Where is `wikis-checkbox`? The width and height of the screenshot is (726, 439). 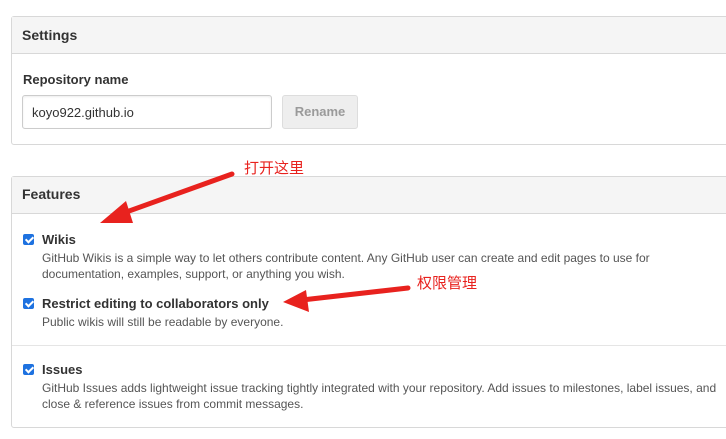 wikis-checkbox is located at coordinates (28, 239).